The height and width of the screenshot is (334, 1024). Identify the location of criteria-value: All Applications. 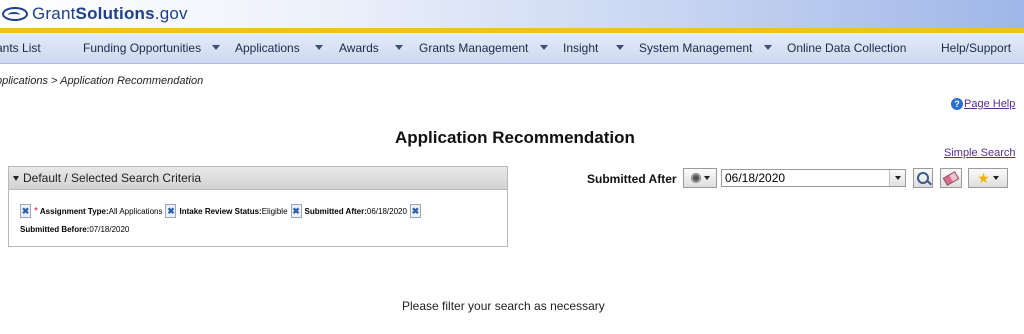
(135, 211).